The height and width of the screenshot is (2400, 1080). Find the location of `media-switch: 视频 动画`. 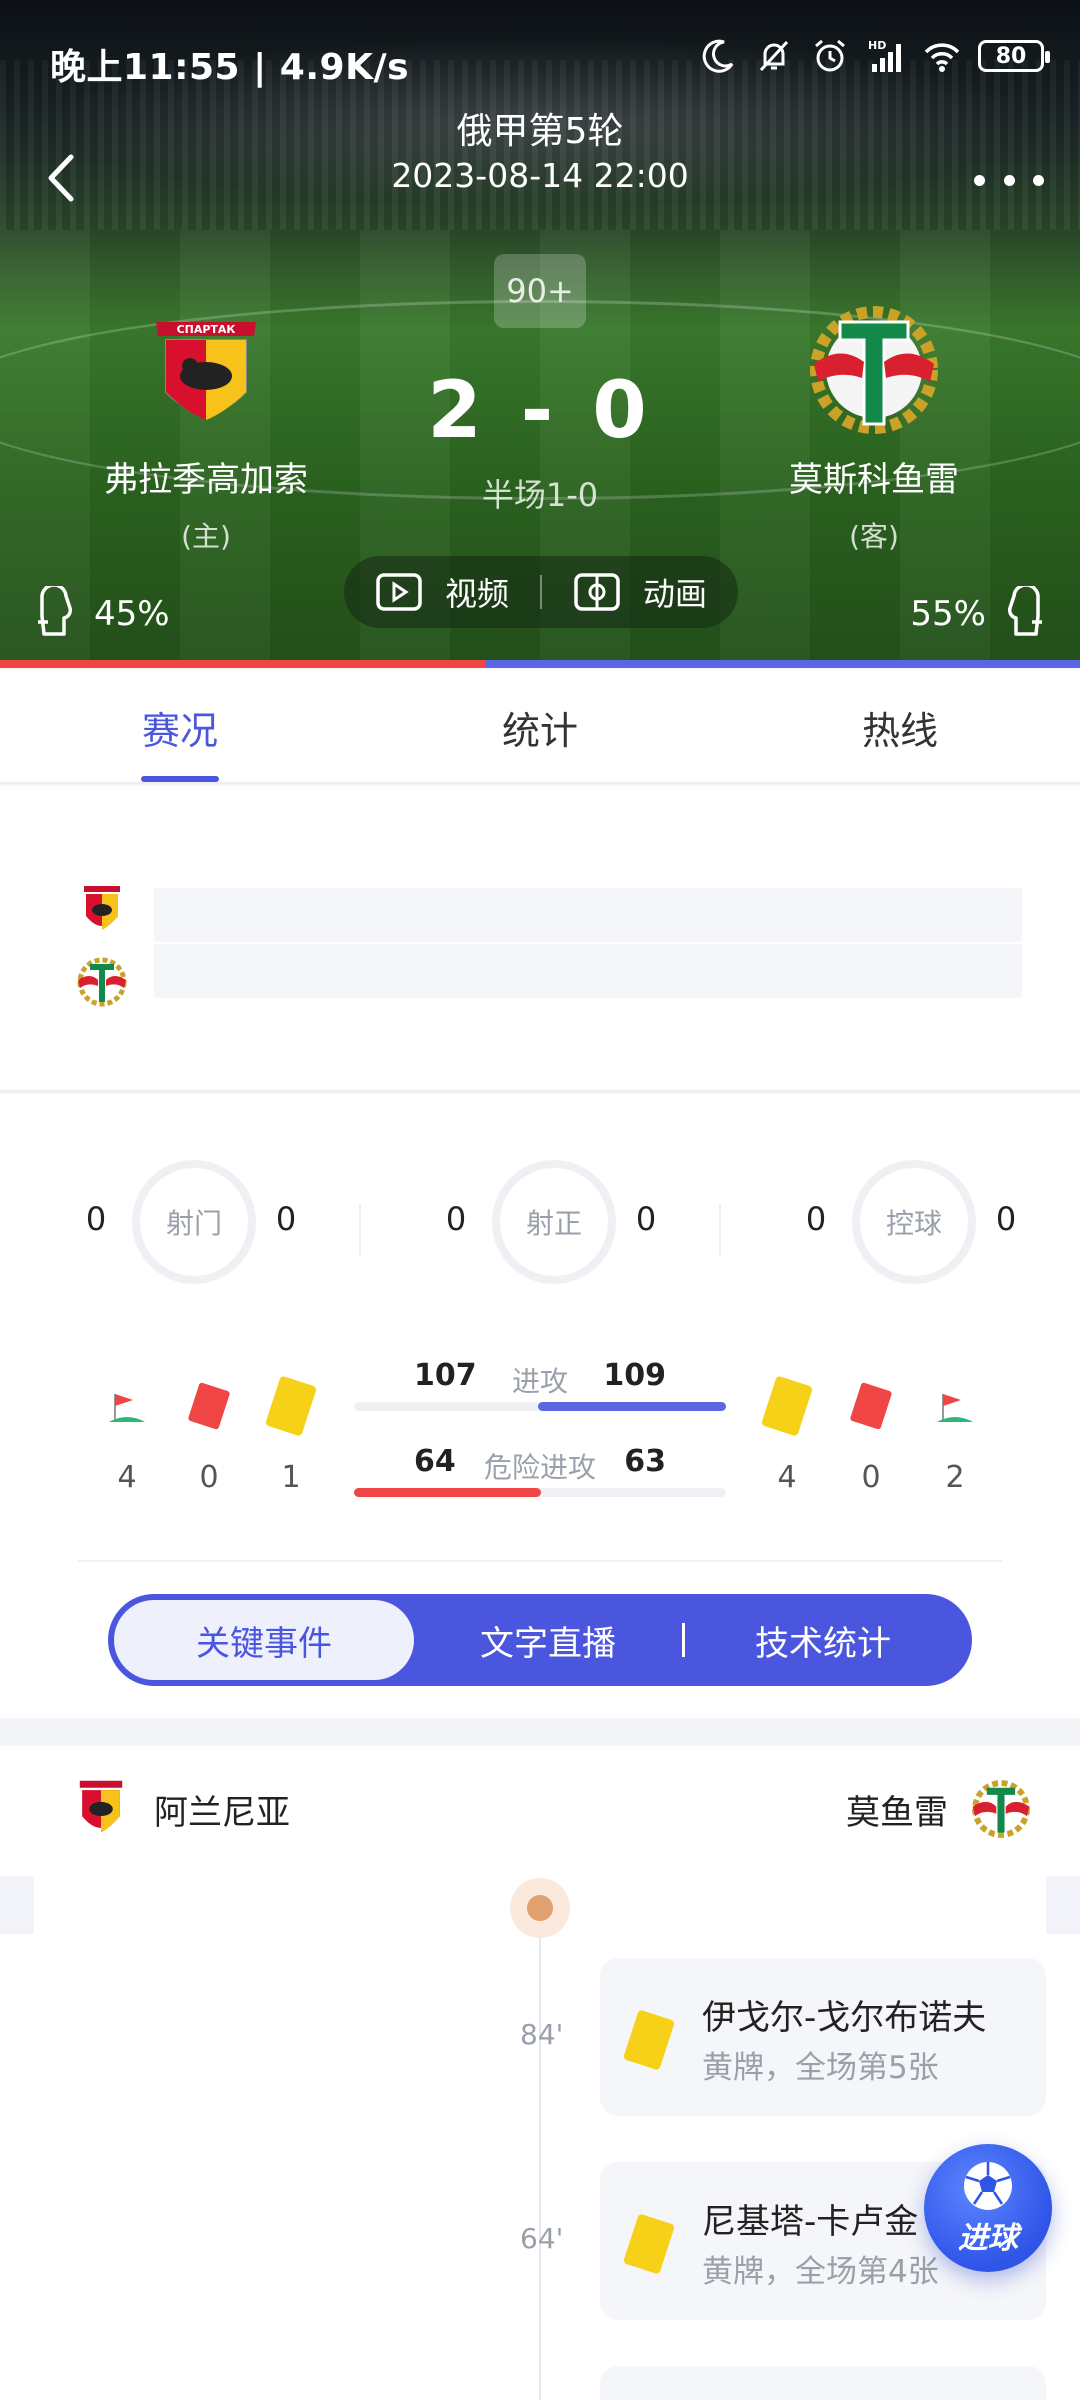

media-switch: 视频 动画 is located at coordinates (541, 592).